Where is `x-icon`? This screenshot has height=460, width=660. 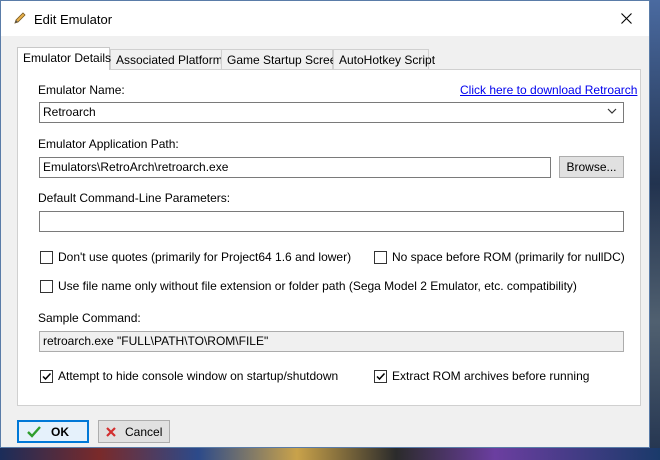 x-icon is located at coordinates (111, 431).